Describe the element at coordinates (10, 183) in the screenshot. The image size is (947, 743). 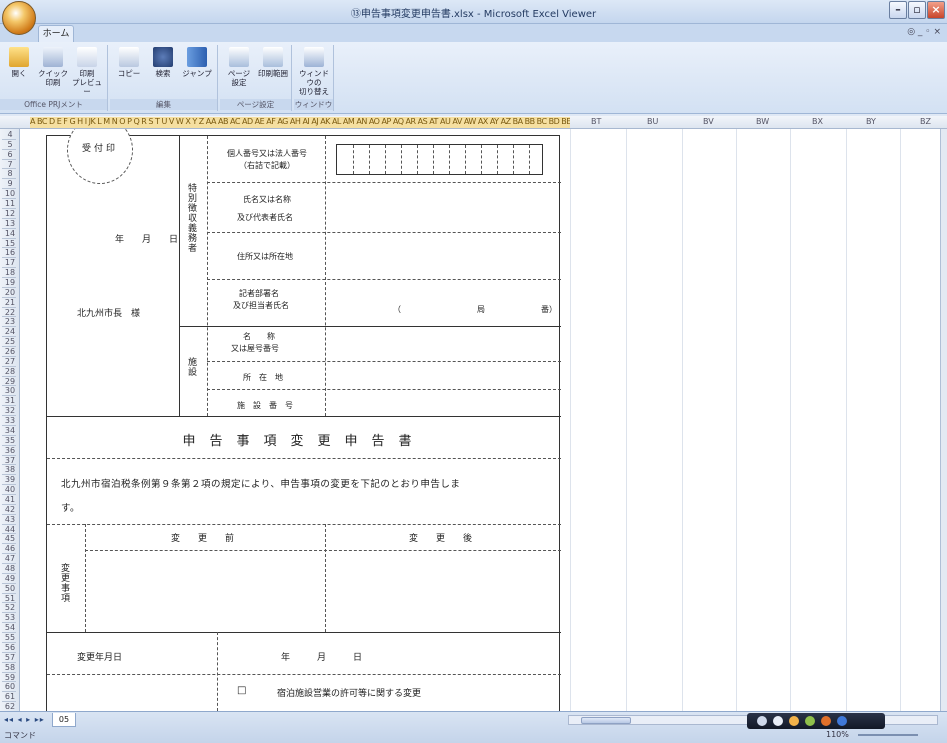
I see `row-header: 9` at that location.